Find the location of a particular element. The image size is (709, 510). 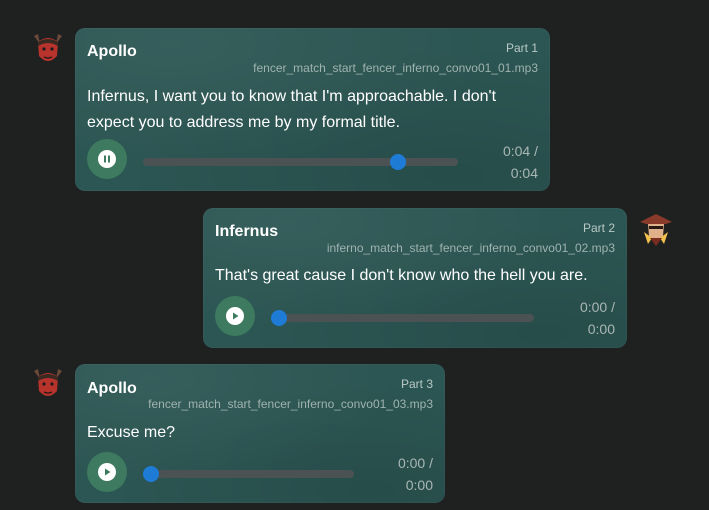

infernus-avatar-icon is located at coordinates (656, 228).